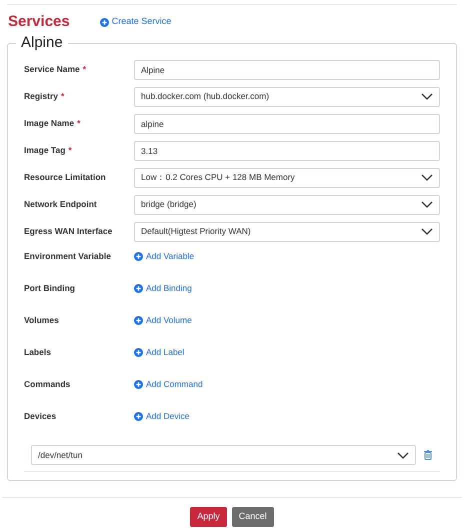 The width and height of the screenshot is (464, 529). Describe the element at coordinates (47, 384) in the screenshot. I see `field-label: Commands` at that location.